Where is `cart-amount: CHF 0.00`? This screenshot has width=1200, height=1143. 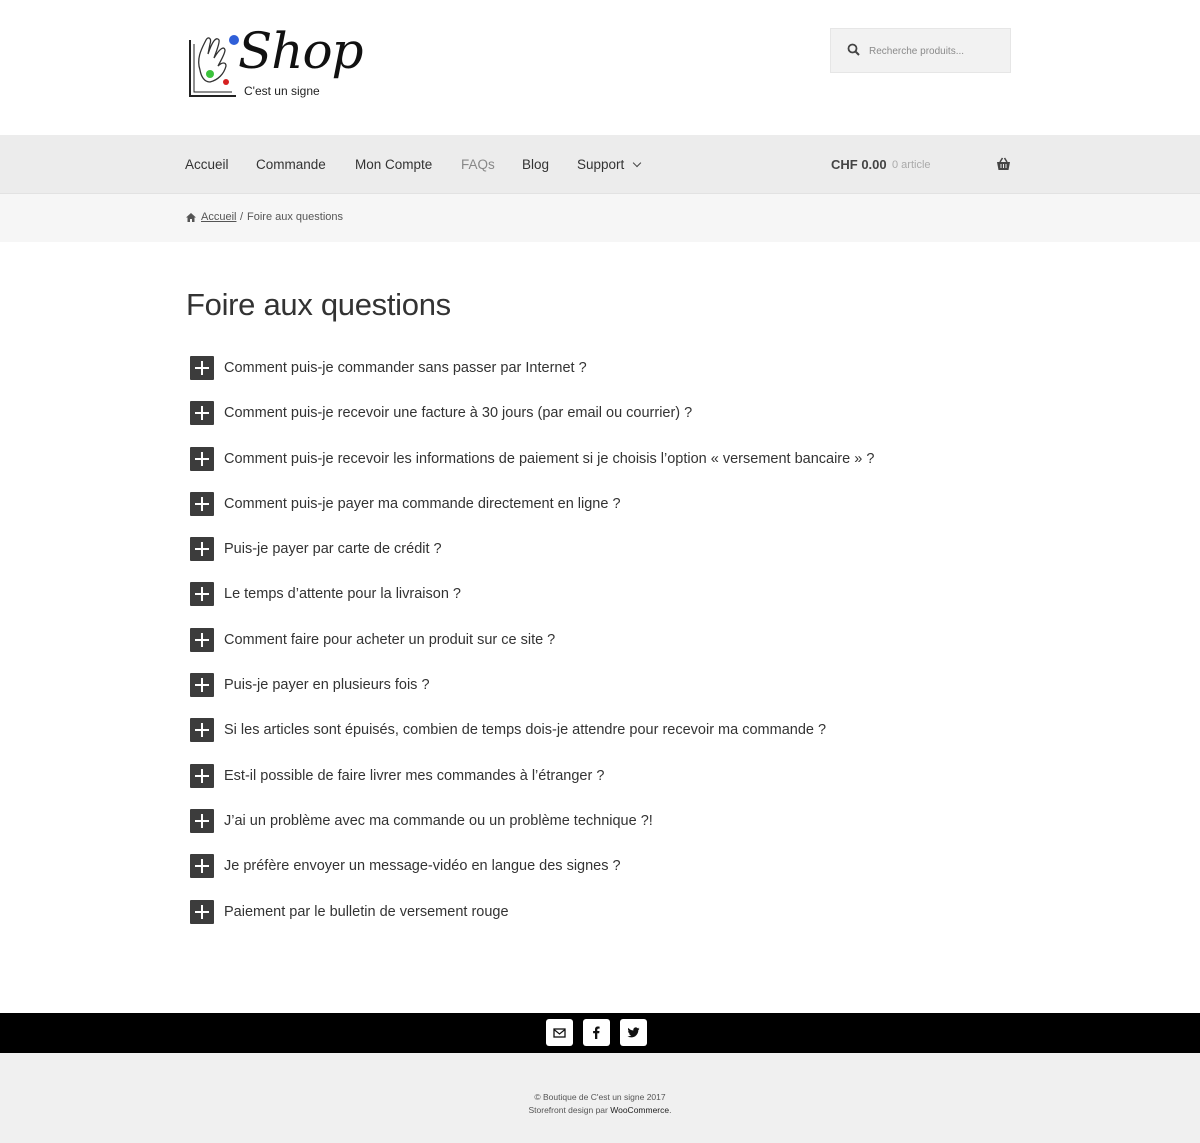
cart-amount: CHF 0.00 is located at coordinates (859, 164).